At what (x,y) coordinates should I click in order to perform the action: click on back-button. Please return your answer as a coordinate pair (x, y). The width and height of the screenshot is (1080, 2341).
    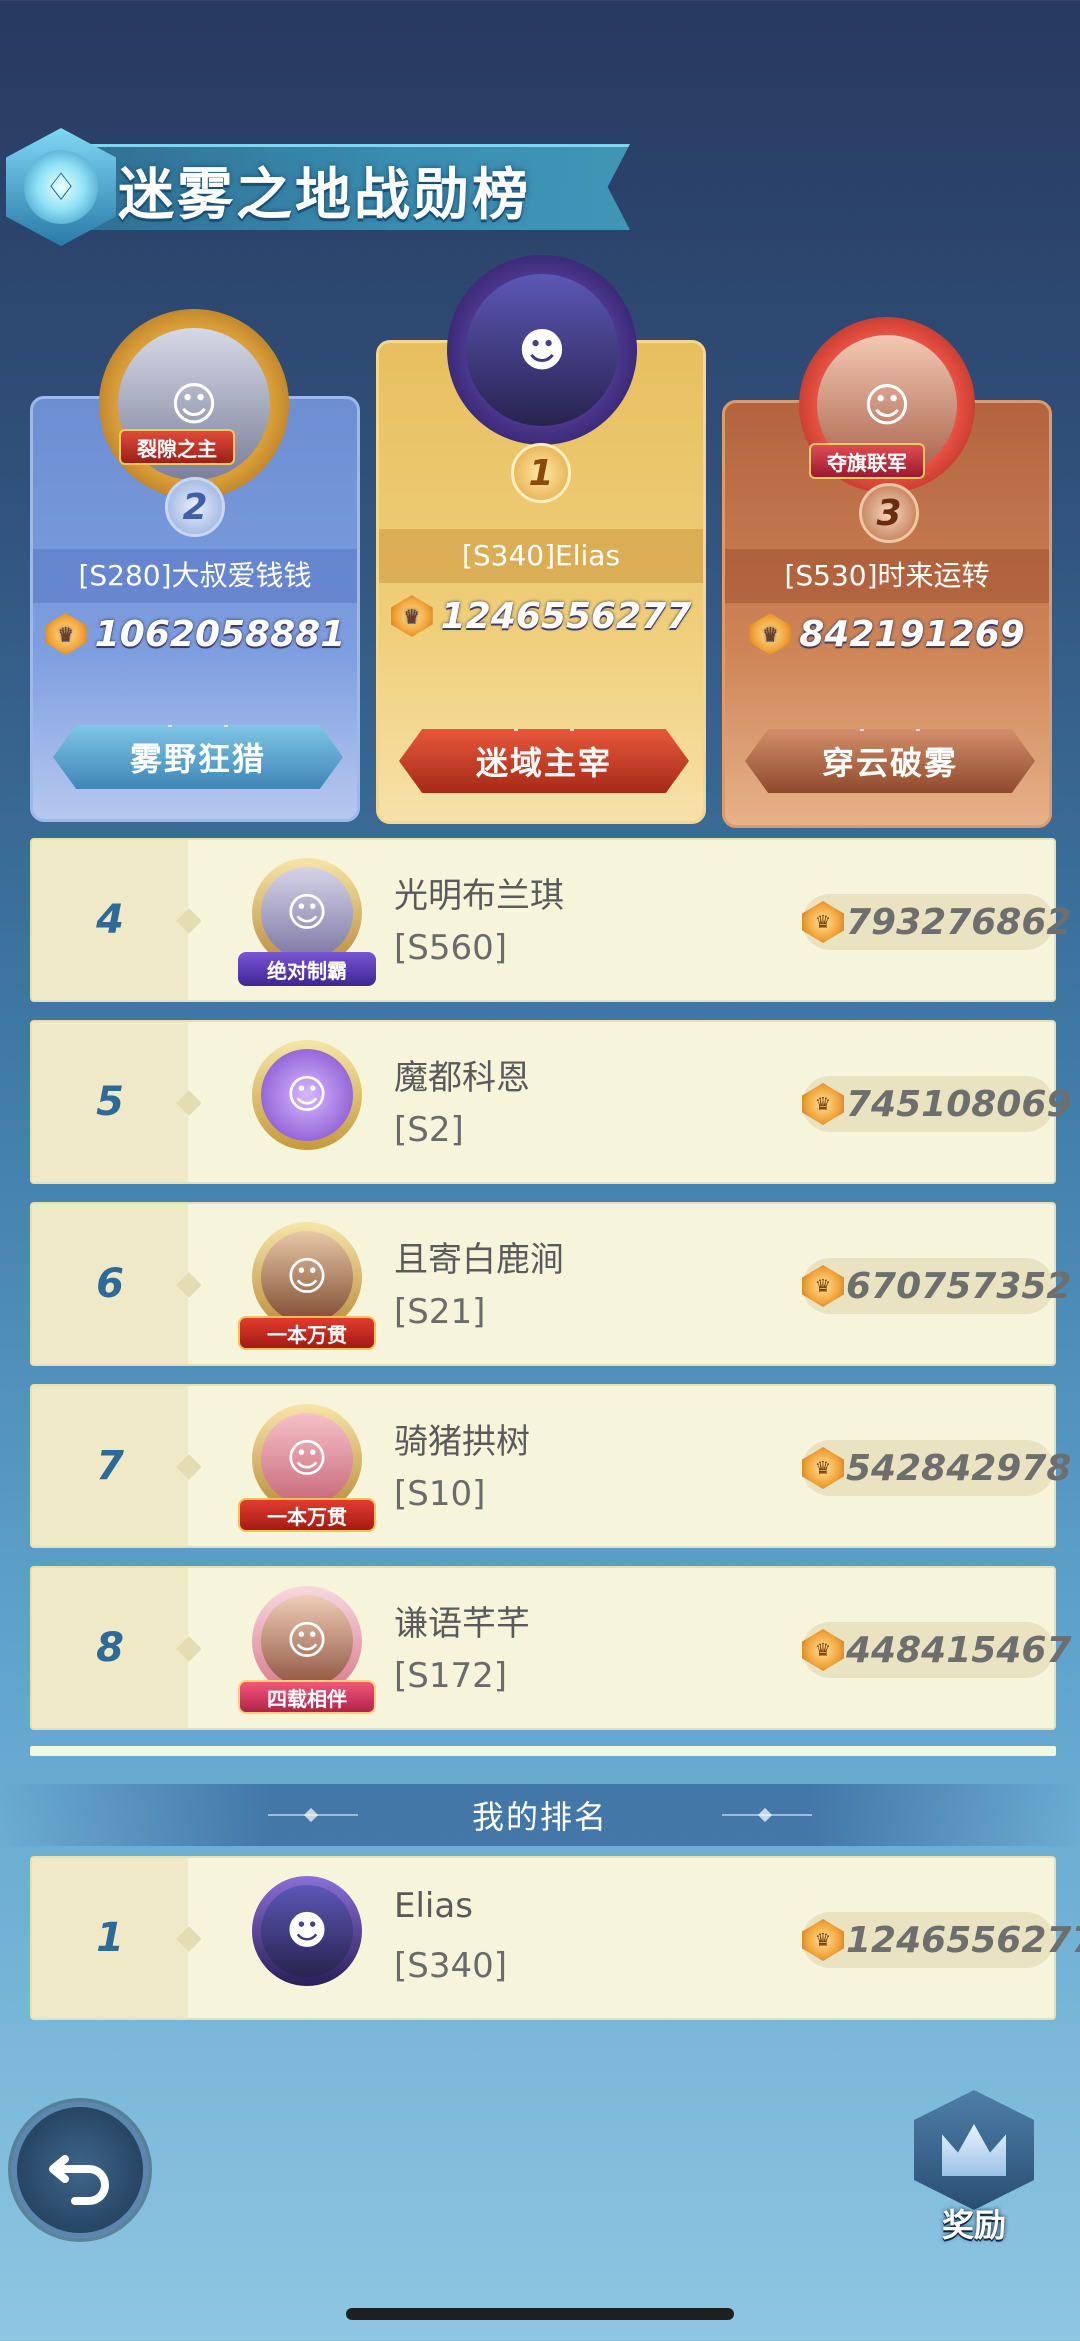
    Looking at the image, I should click on (80, 2170).